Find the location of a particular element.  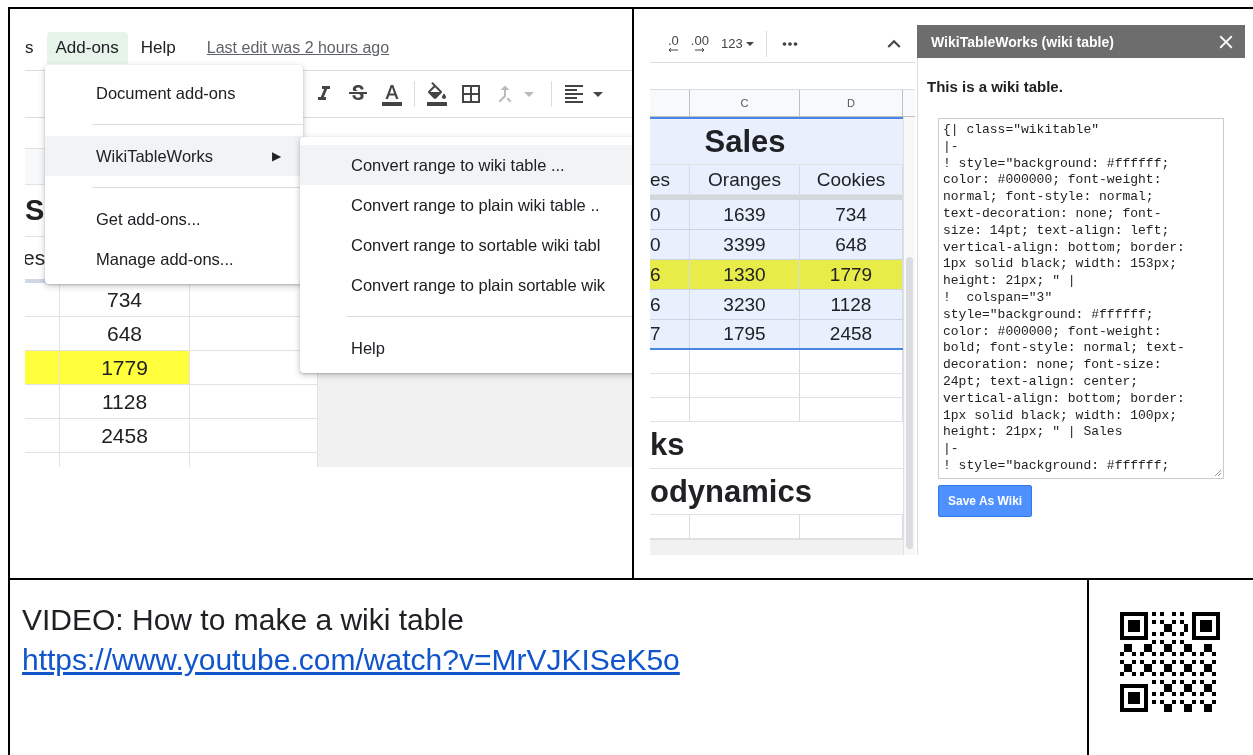

menu-item: Help is located at coordinates (466, 348).